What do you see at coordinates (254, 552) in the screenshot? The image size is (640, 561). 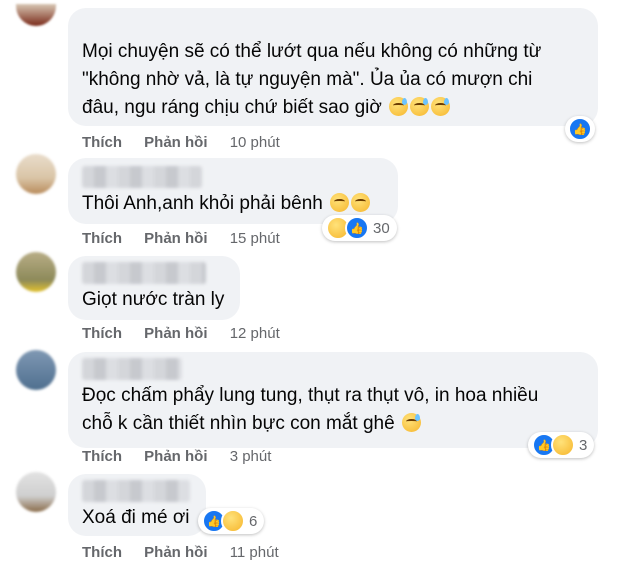 I see `timestamp: 11 phút` at bounding box center [254, 552].